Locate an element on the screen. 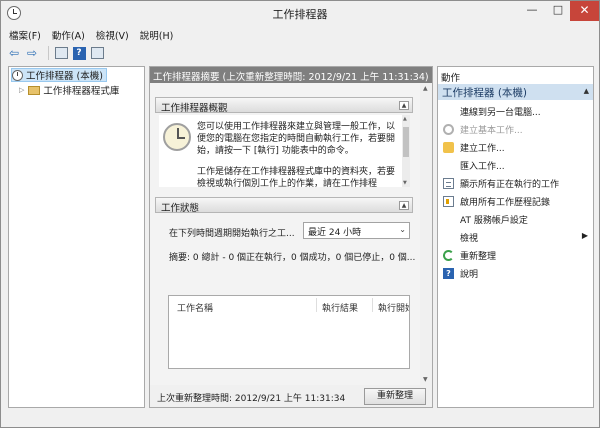 The image size is (600, 428). refresh-button: 重新整理 is located at coordinates (395, 396).